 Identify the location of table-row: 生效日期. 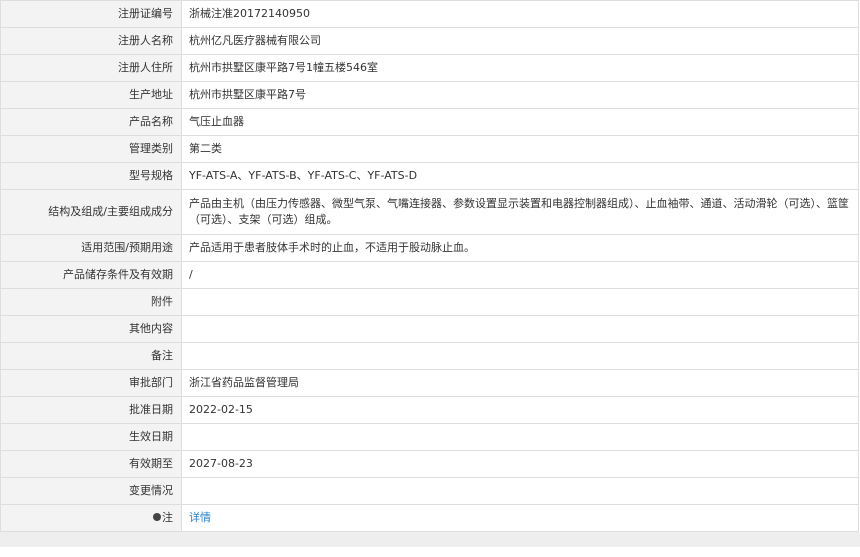
(429, 437).